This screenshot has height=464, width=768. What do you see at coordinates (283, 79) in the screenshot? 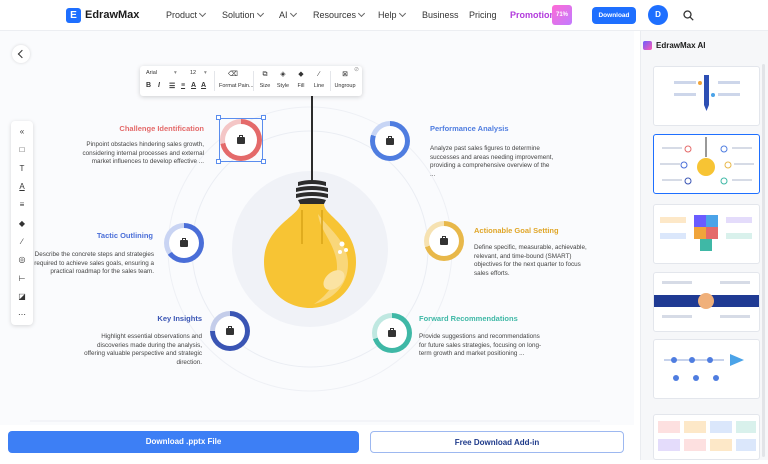
I see `style-button: ◈ Style` at bounding box center [283, 79].